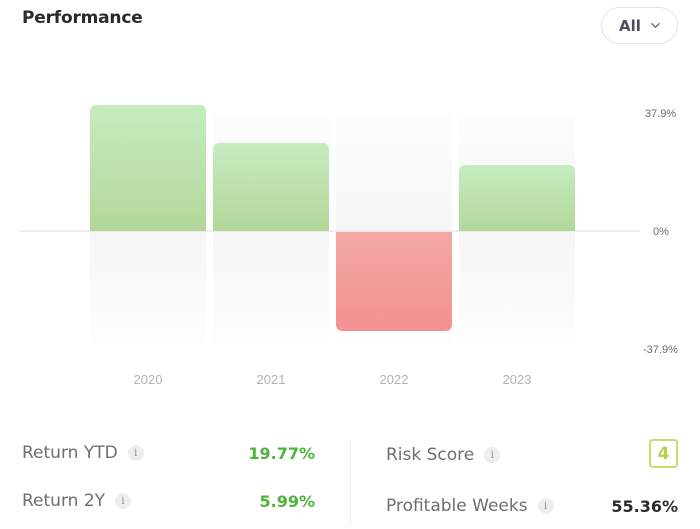  Describe the element at coordinates (394, 282) in the screenshot. I see `bar-2022` at that location.